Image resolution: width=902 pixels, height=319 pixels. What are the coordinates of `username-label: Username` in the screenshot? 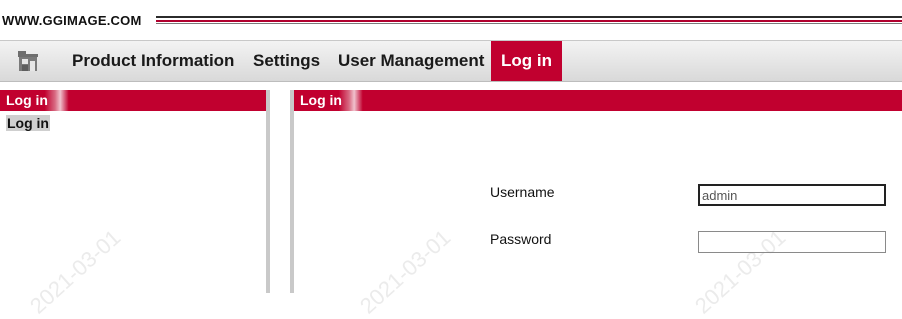 It's located at (522, 192).